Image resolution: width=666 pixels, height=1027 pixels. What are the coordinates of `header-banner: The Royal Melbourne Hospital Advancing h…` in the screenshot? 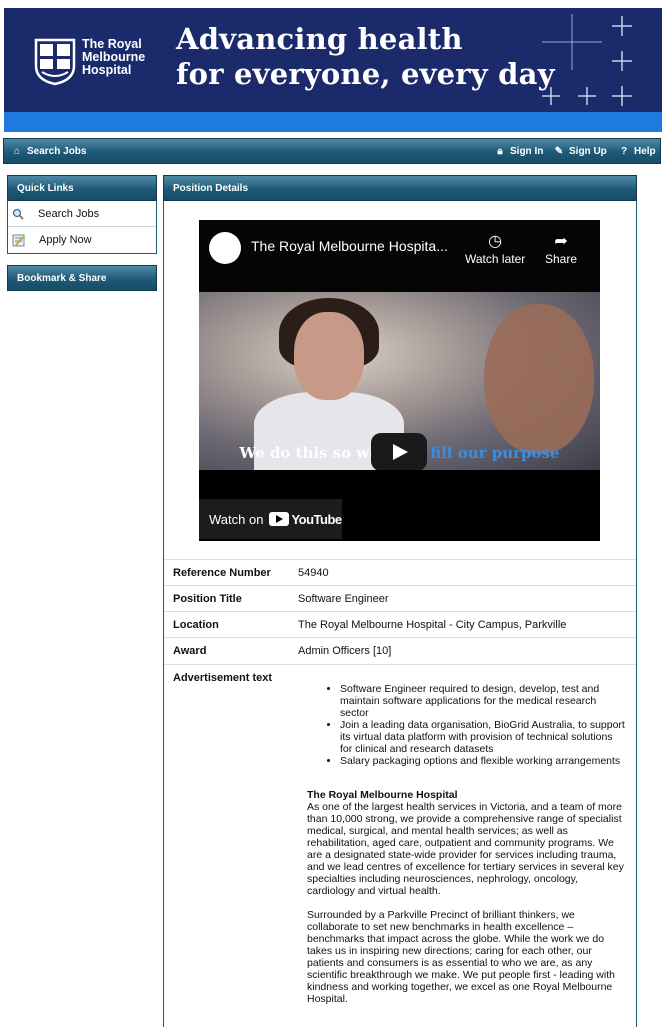 It's located at (333, 70).